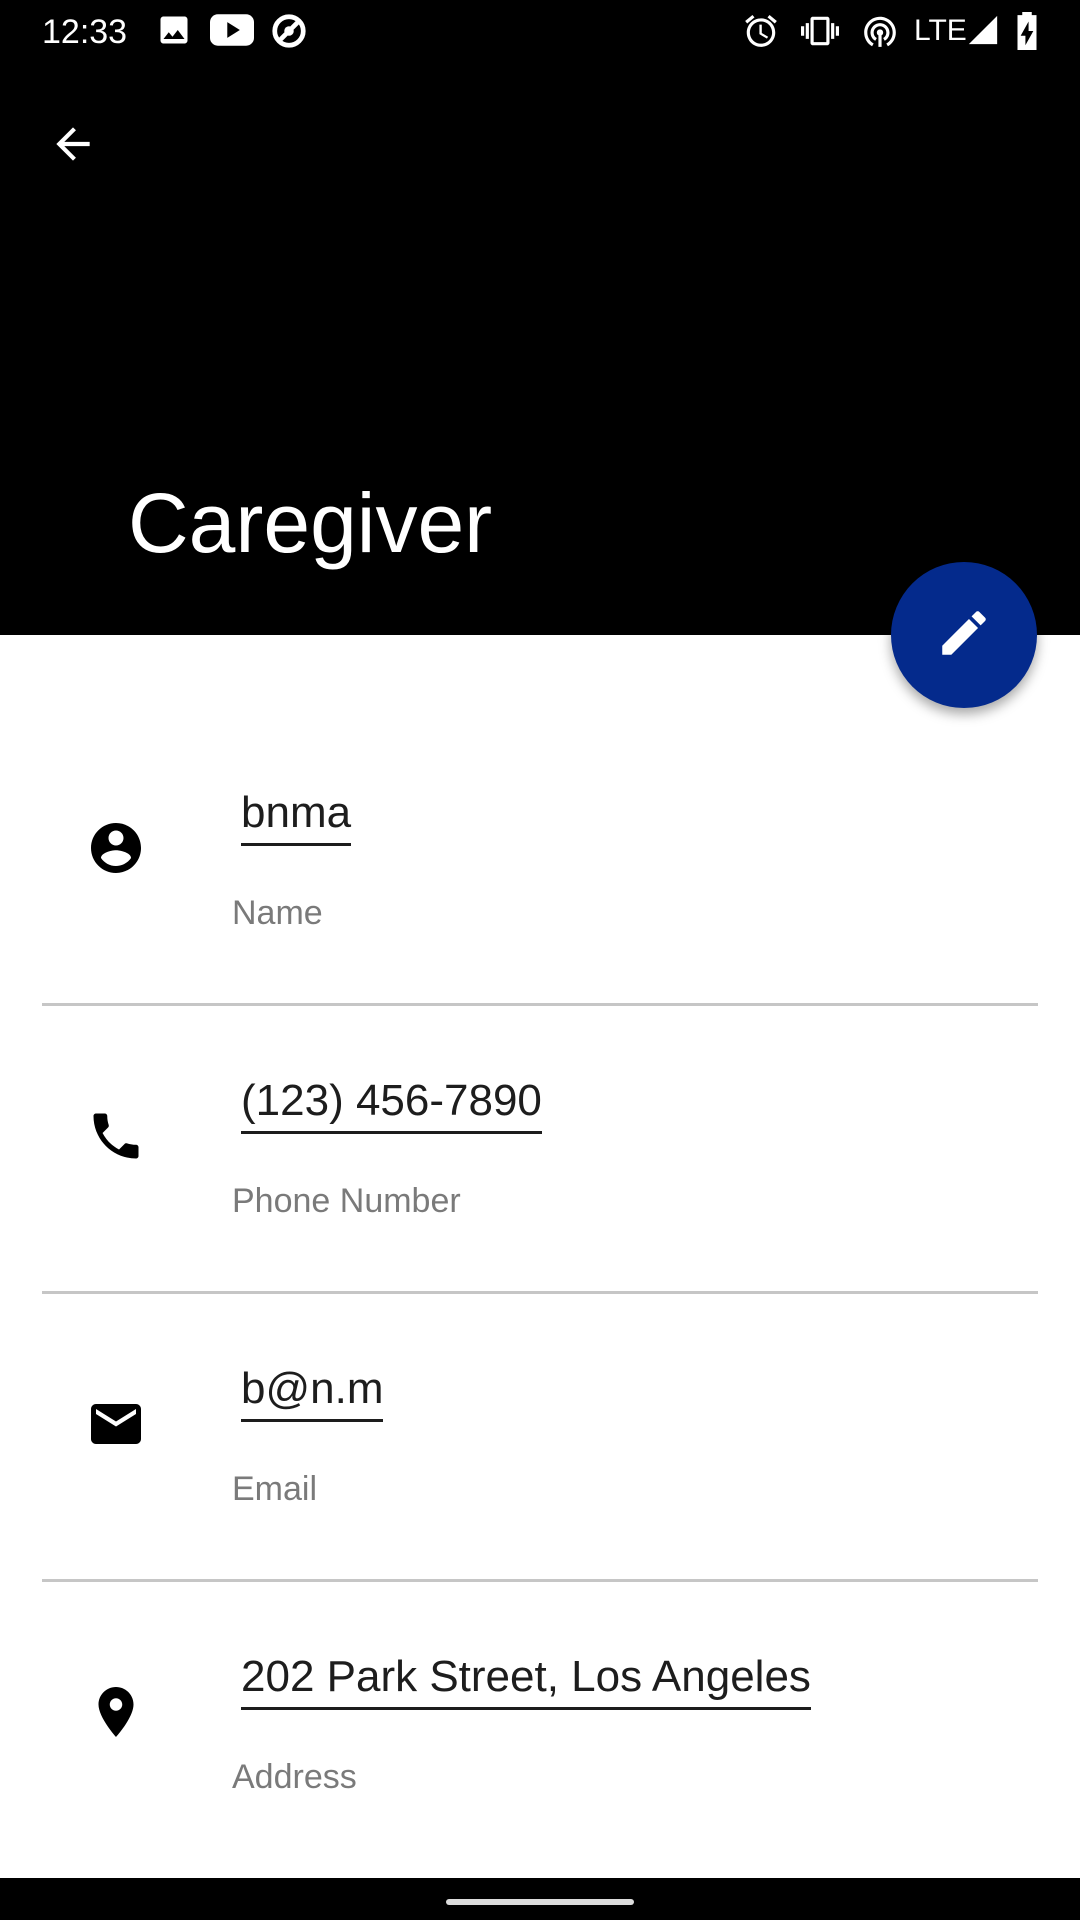 Image resolution: width=1080 pixels, height=1920 pixels. I want to click on address-row: 202 Park Street, Los Angeles Address, so click(540, 1763).